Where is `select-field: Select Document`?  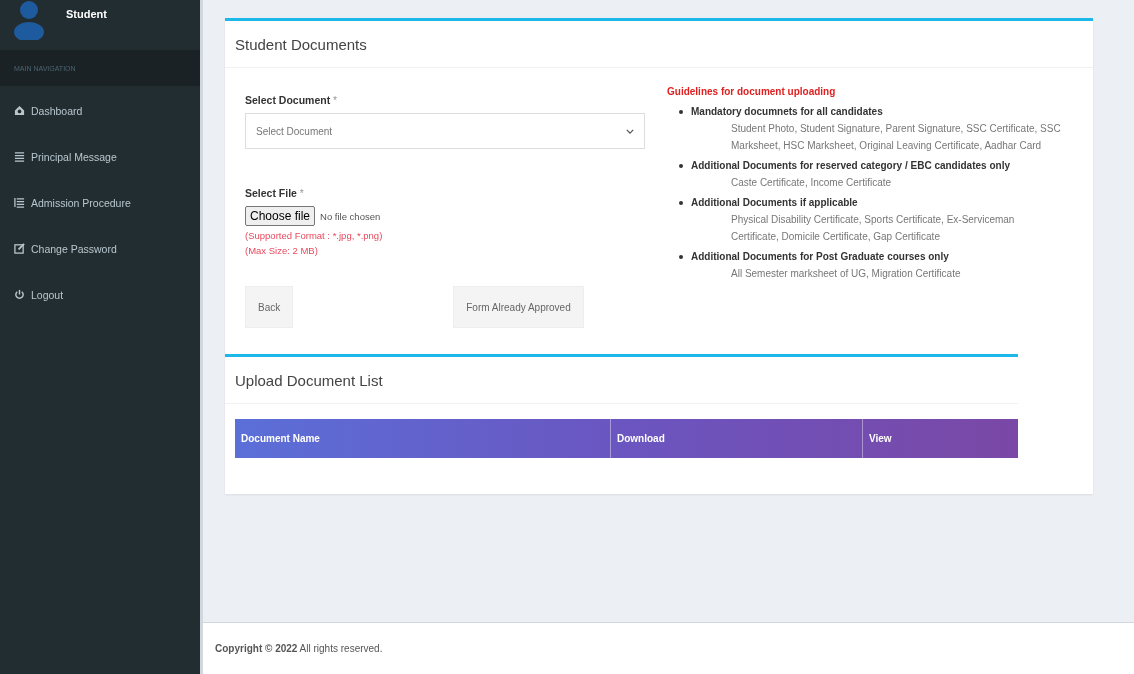 select-field: Select Document is located at coordinates (445, 131).